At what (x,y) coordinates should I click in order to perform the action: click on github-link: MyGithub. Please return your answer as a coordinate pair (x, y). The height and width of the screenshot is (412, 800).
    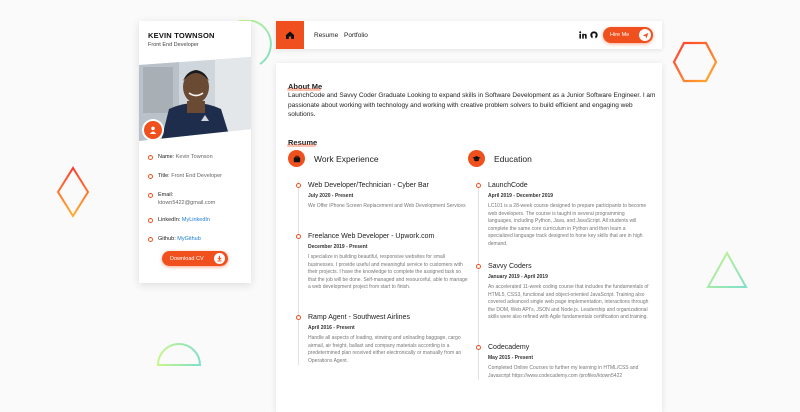
    Looking at the image, I should click on (189, 239).